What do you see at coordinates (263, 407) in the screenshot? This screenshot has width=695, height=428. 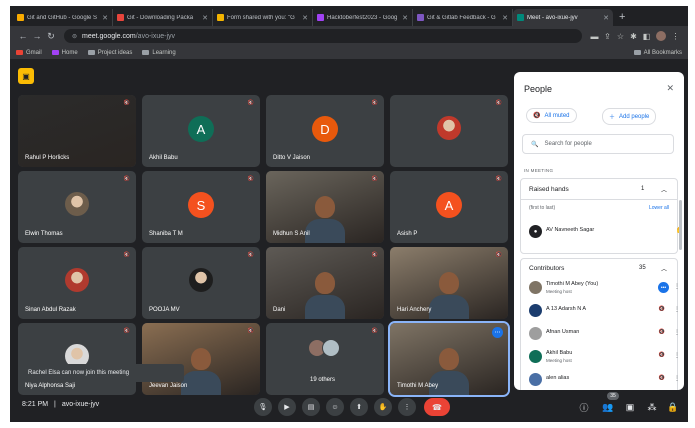 I see `mic-button: 🎙` at bounding box center [263, 407].